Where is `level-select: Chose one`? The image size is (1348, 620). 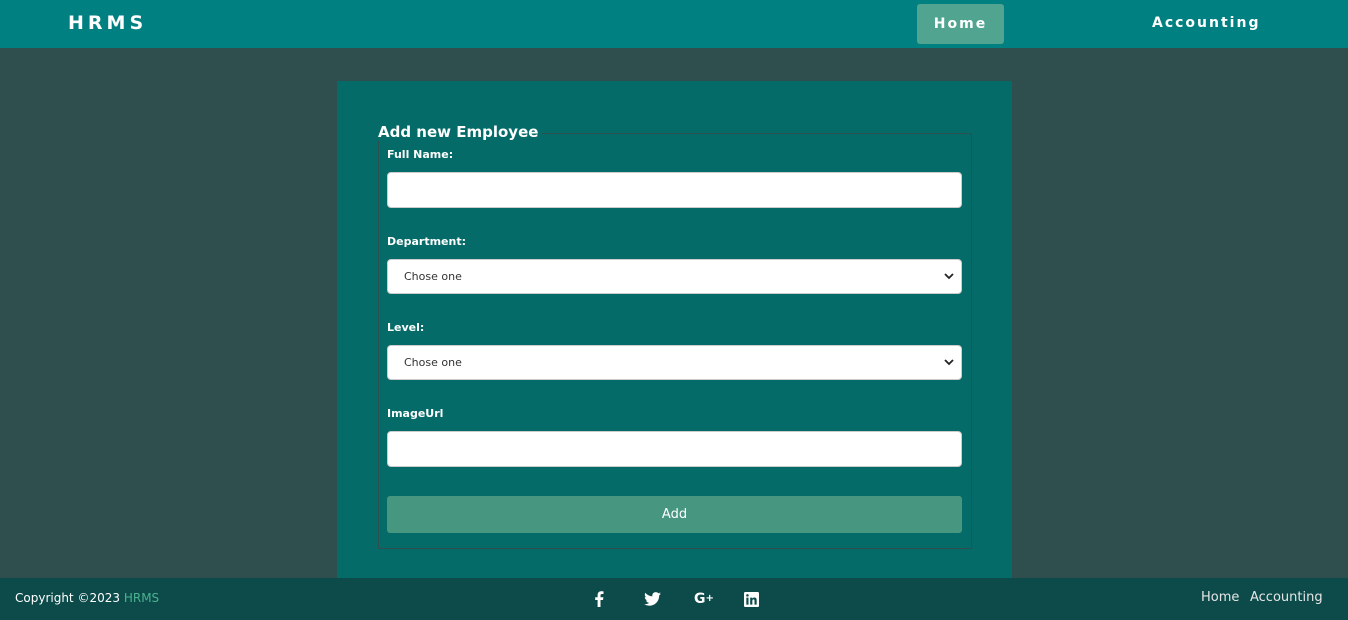 level-select: Chose one is located at coordinates (674, 362).